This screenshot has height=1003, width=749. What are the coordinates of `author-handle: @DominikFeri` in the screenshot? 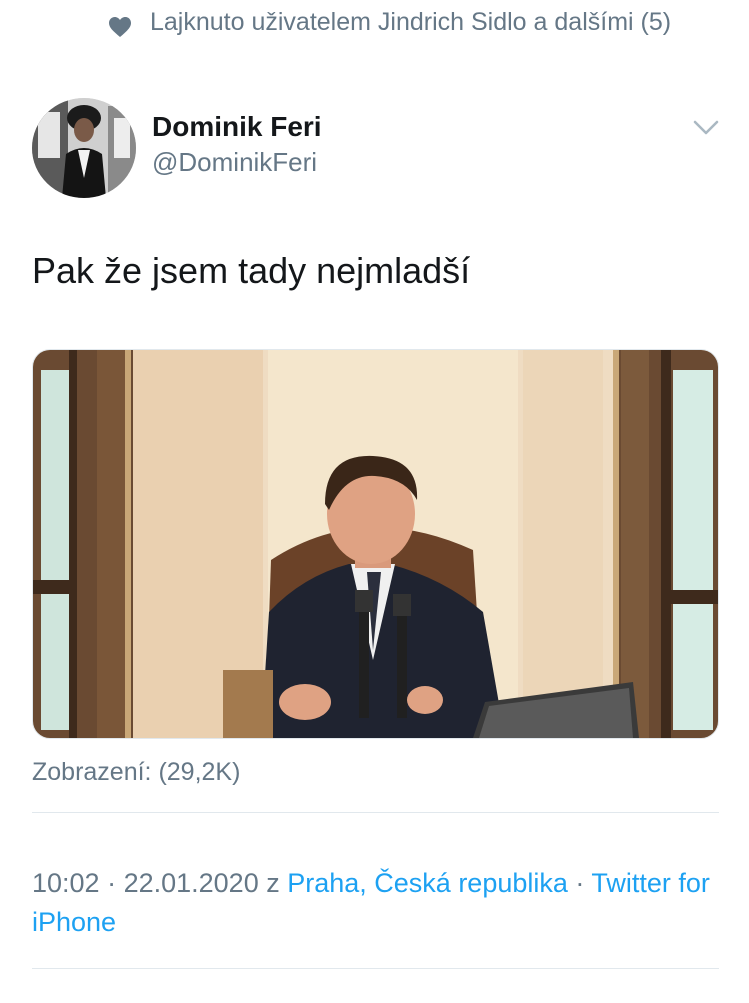 It's located at (234, 162).